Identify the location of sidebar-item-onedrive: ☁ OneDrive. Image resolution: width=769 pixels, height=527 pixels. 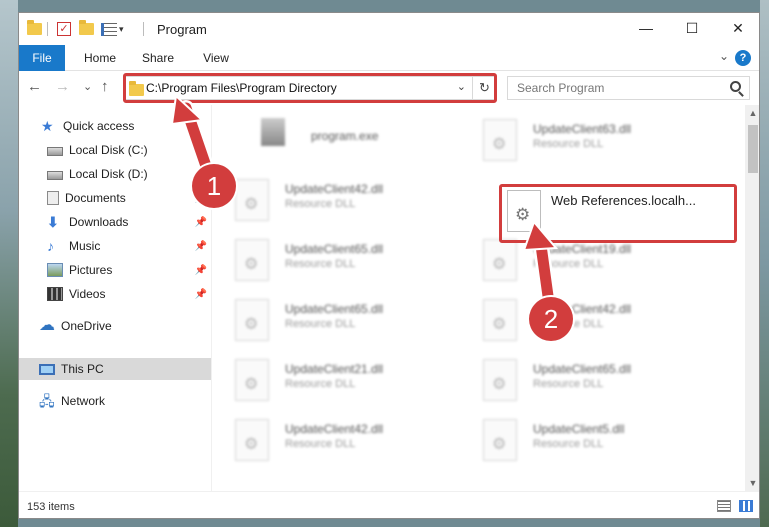
(115, 326).